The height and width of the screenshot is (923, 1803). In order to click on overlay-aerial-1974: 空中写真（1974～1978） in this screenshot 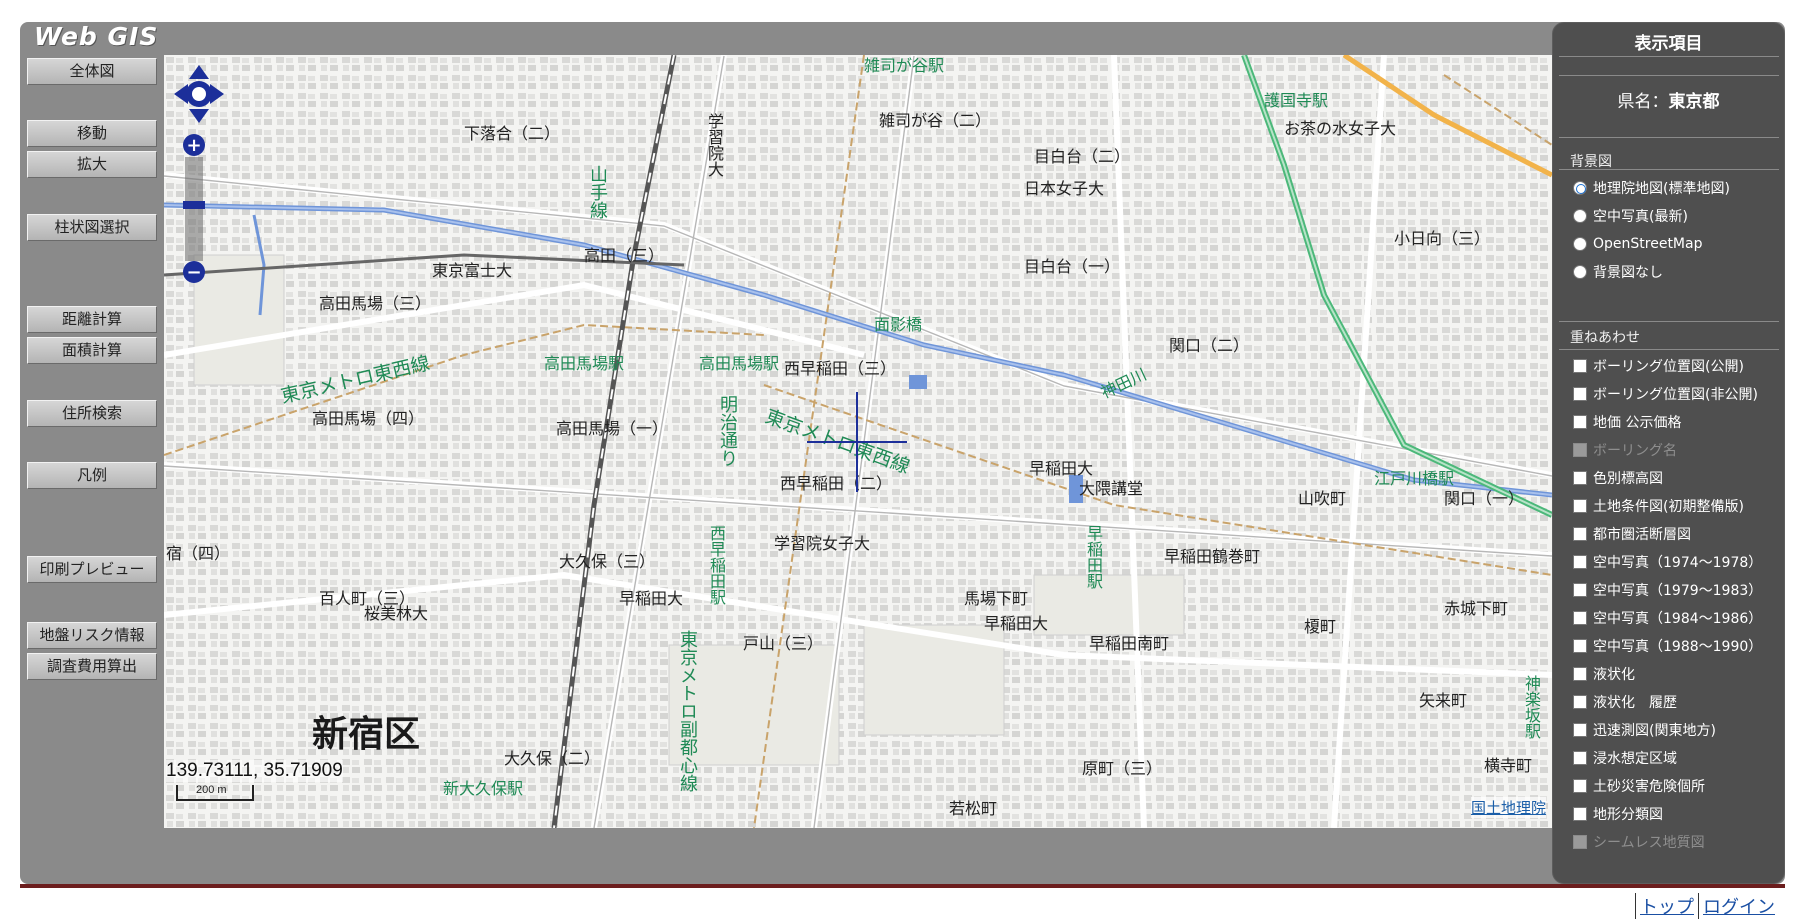, I will do `click(1667, 562)`.